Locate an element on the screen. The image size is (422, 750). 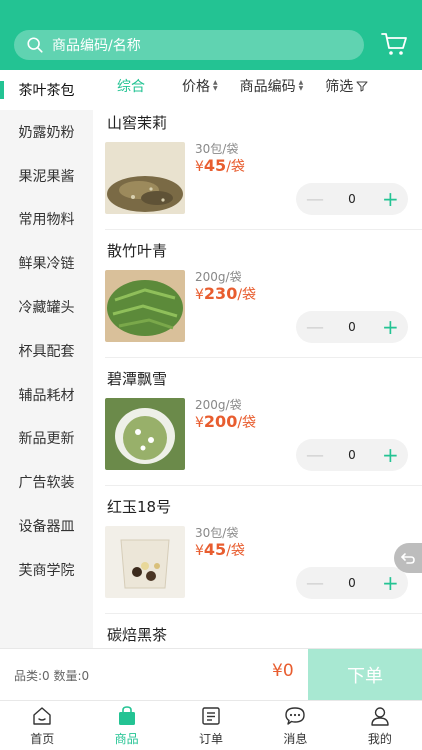
cart-button is located at coordinates (394, 44).